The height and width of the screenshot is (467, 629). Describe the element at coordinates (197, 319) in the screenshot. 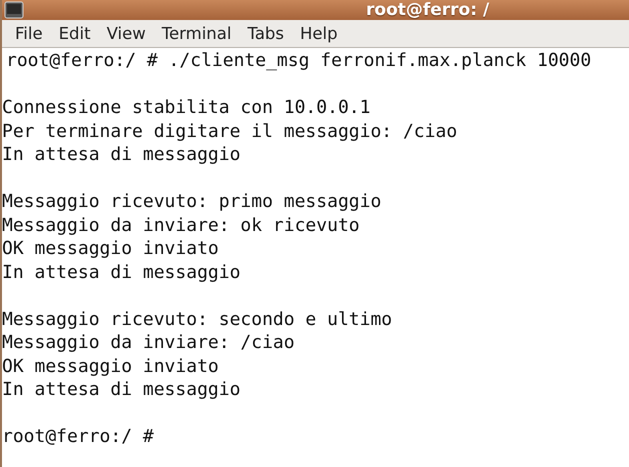

I see `terminal-line: Messaggio ricevuto: secondo e ultimo` at that location.